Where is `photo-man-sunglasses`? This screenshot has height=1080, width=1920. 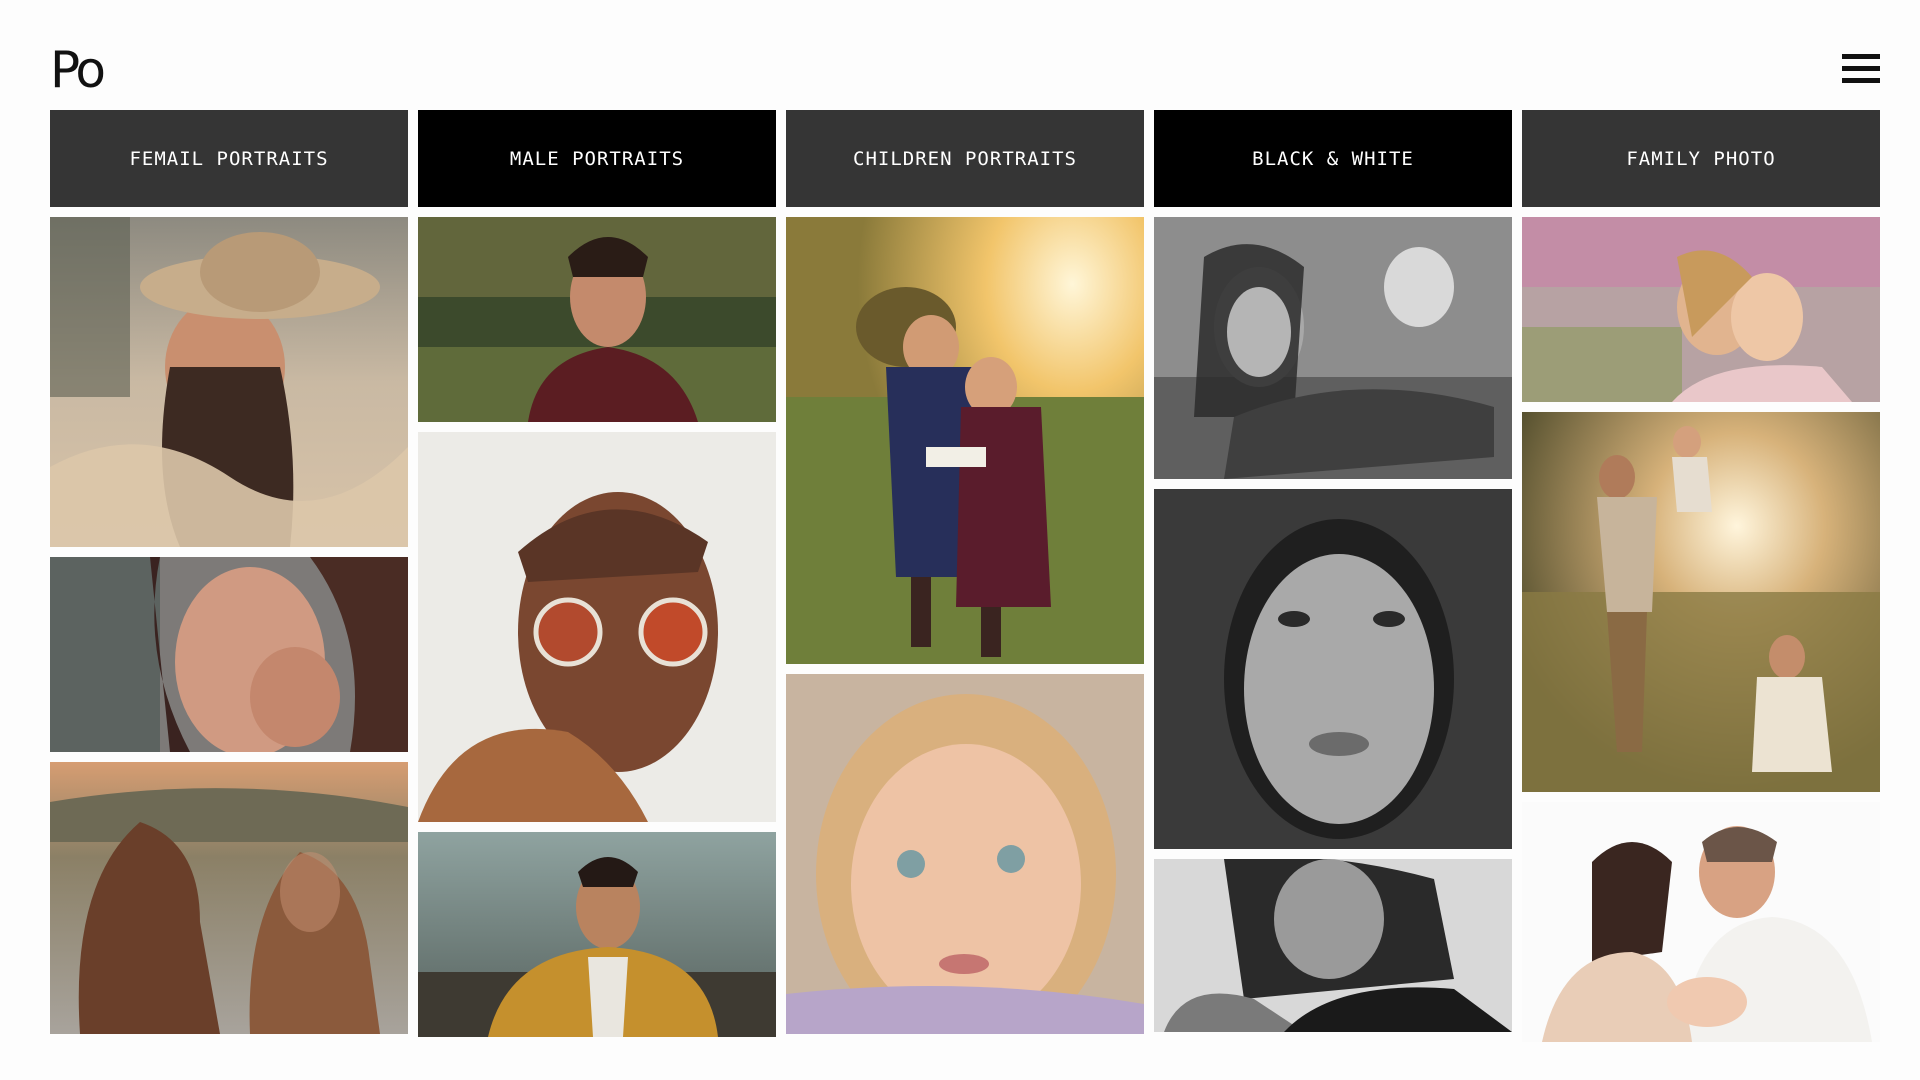 photo-man-sunglasses is located at coordinates (597, 627).